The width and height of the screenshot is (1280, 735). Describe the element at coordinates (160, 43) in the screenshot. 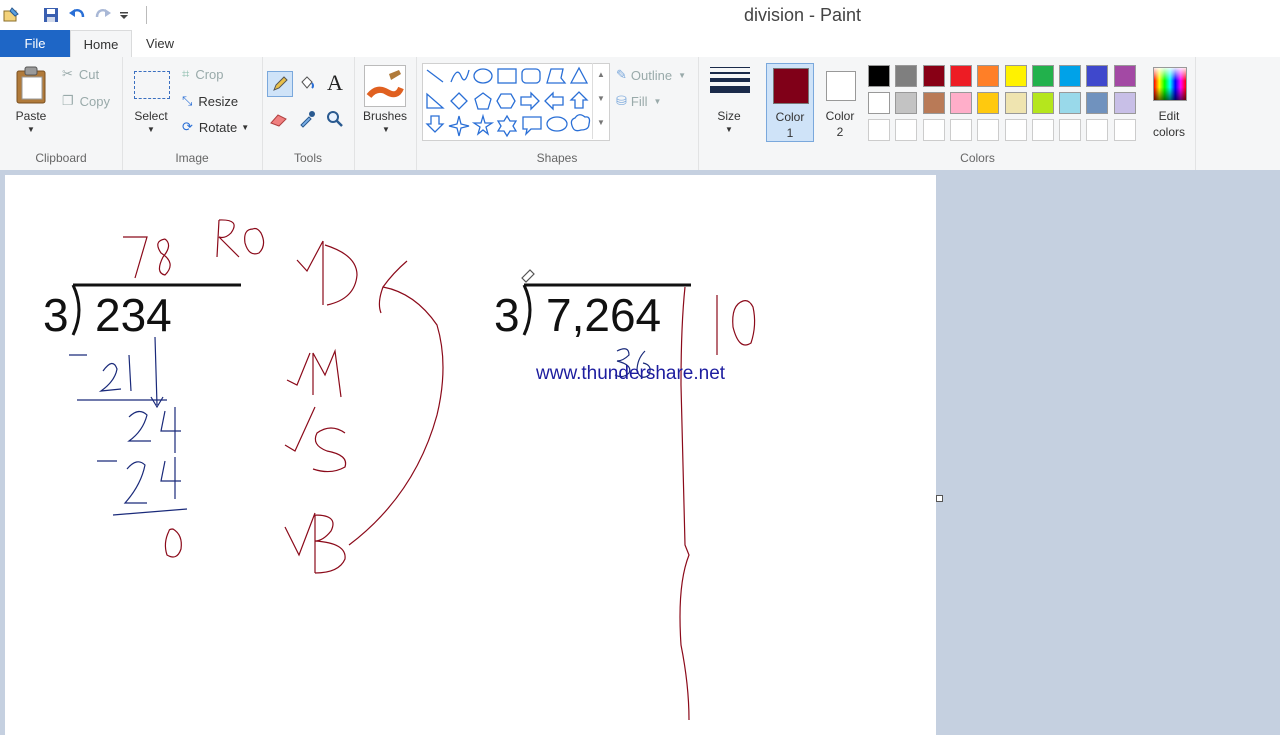

I see `tab-view: View` at that location.